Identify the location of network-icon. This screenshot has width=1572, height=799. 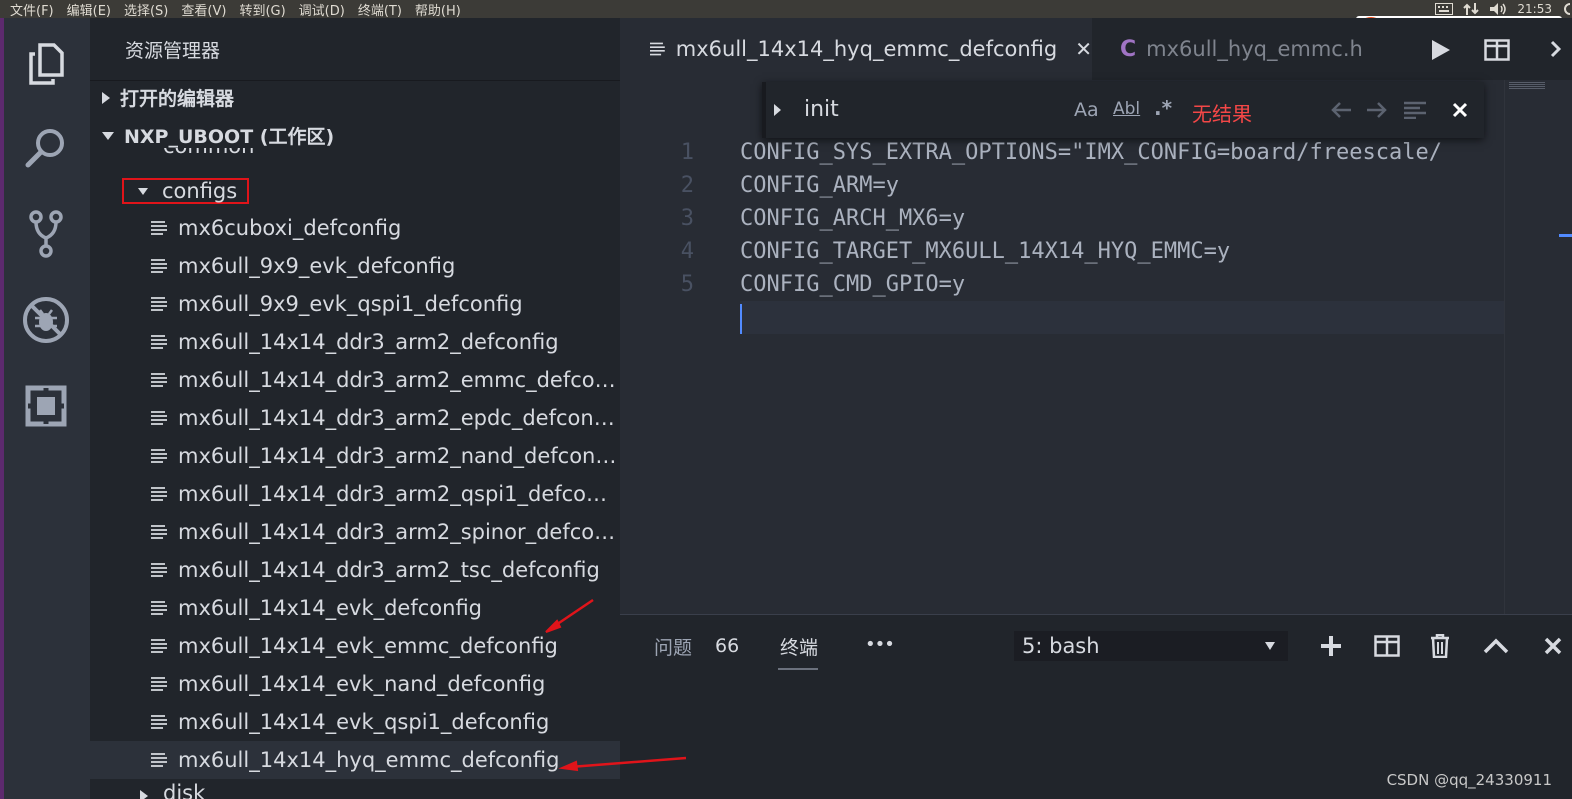
(1471, 9).